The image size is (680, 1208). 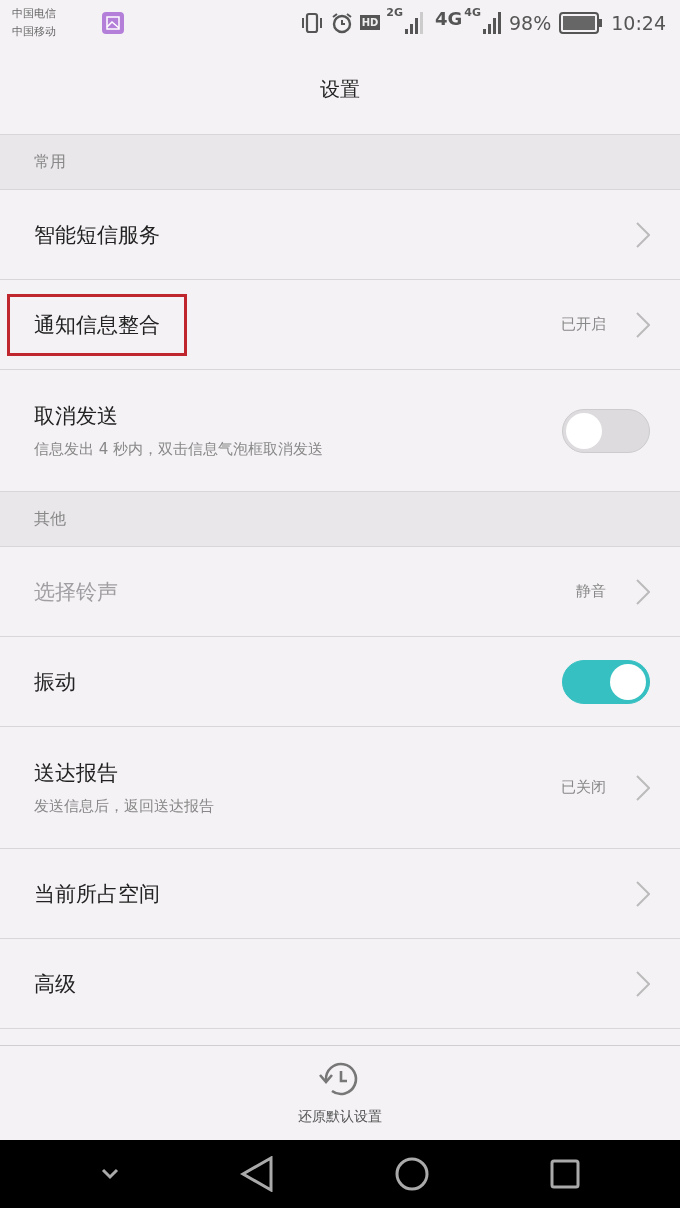 I want to click on setting-label: 当前所占空间, so click(x=97, y=894).